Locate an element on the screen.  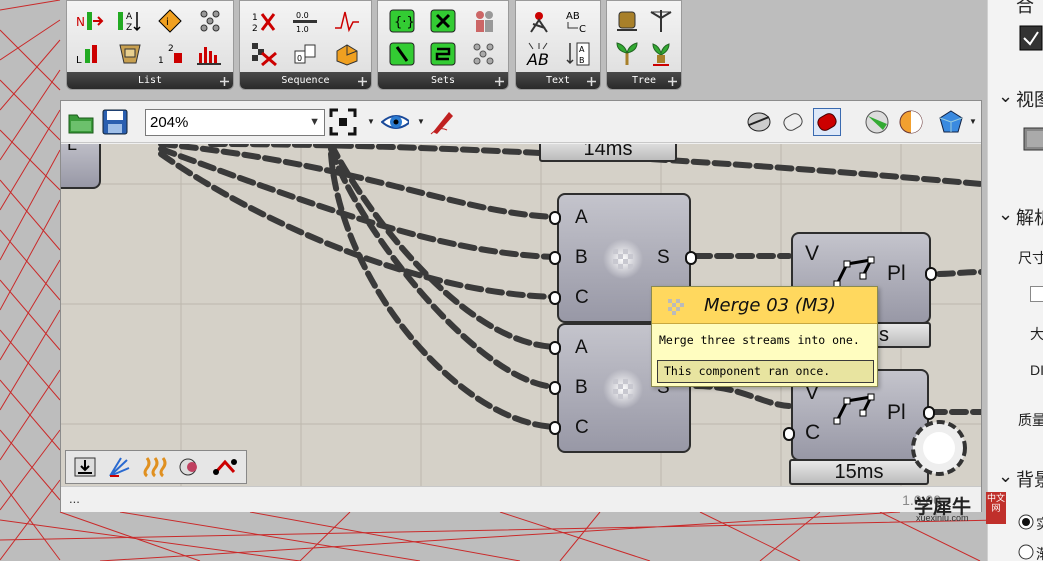
gradient-option: 渐 is located at coordinates (1039, 552).